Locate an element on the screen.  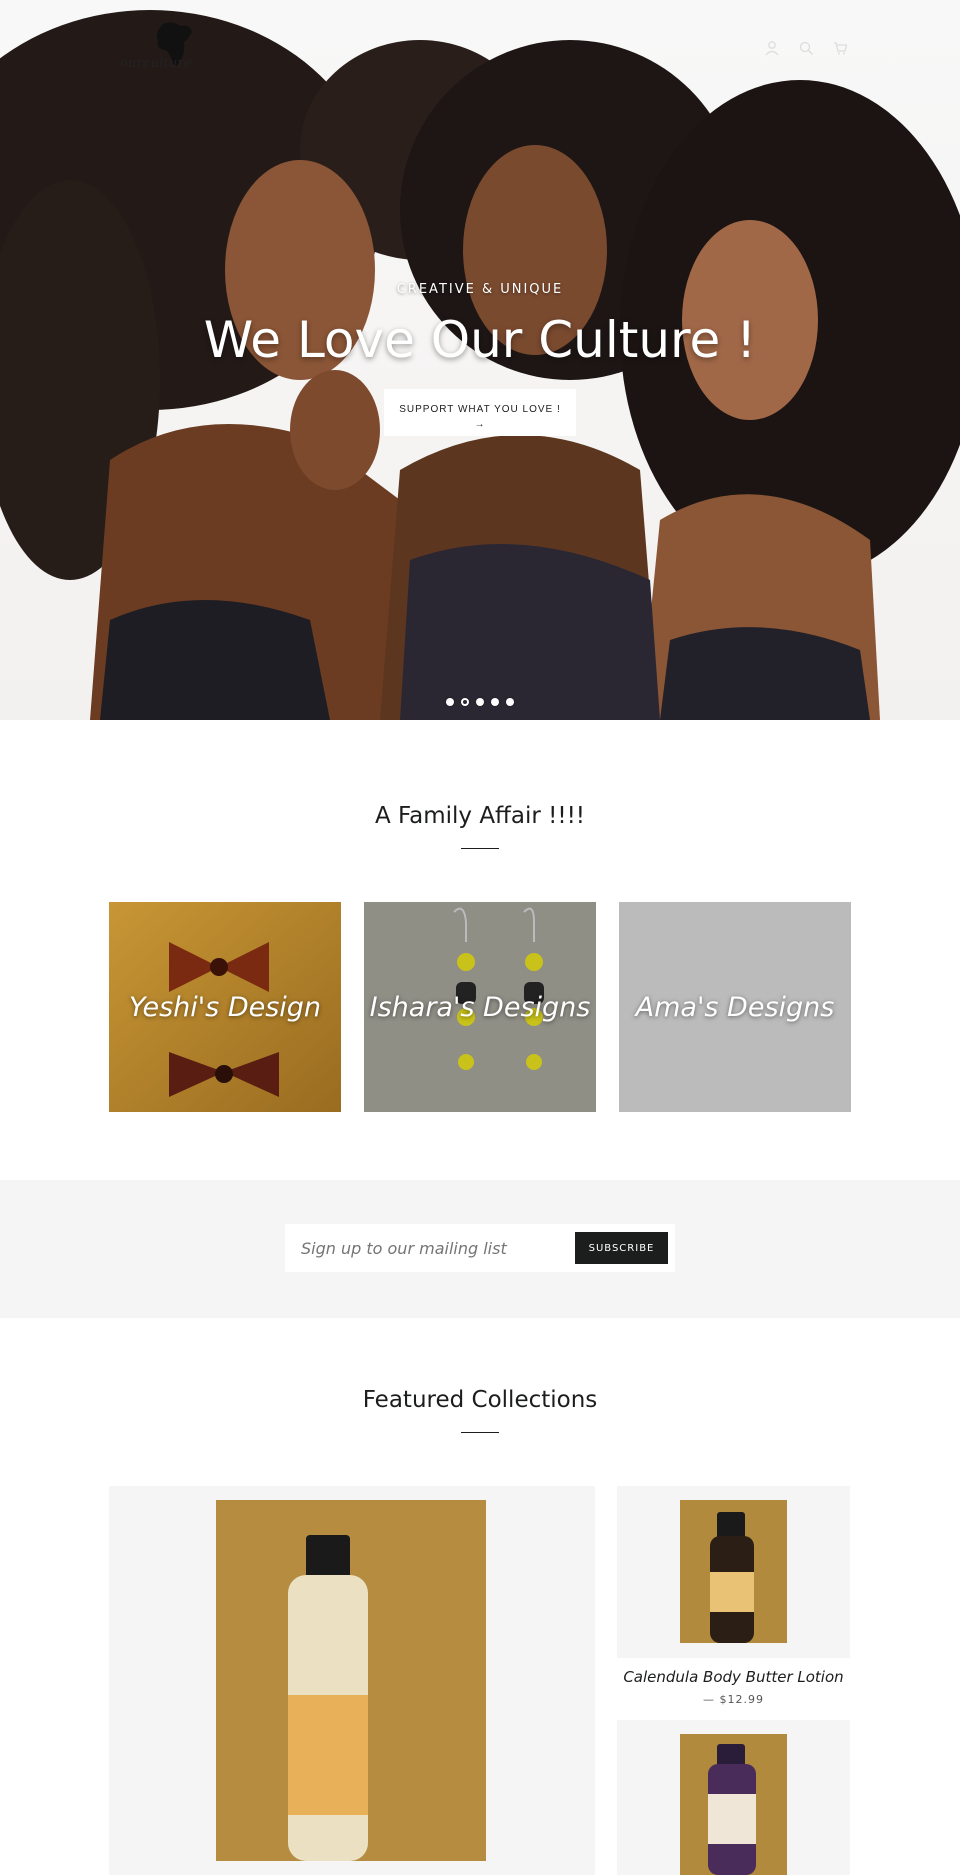
newsletter-form: SUBSCRIBE is located at coordinates (480, 1248).